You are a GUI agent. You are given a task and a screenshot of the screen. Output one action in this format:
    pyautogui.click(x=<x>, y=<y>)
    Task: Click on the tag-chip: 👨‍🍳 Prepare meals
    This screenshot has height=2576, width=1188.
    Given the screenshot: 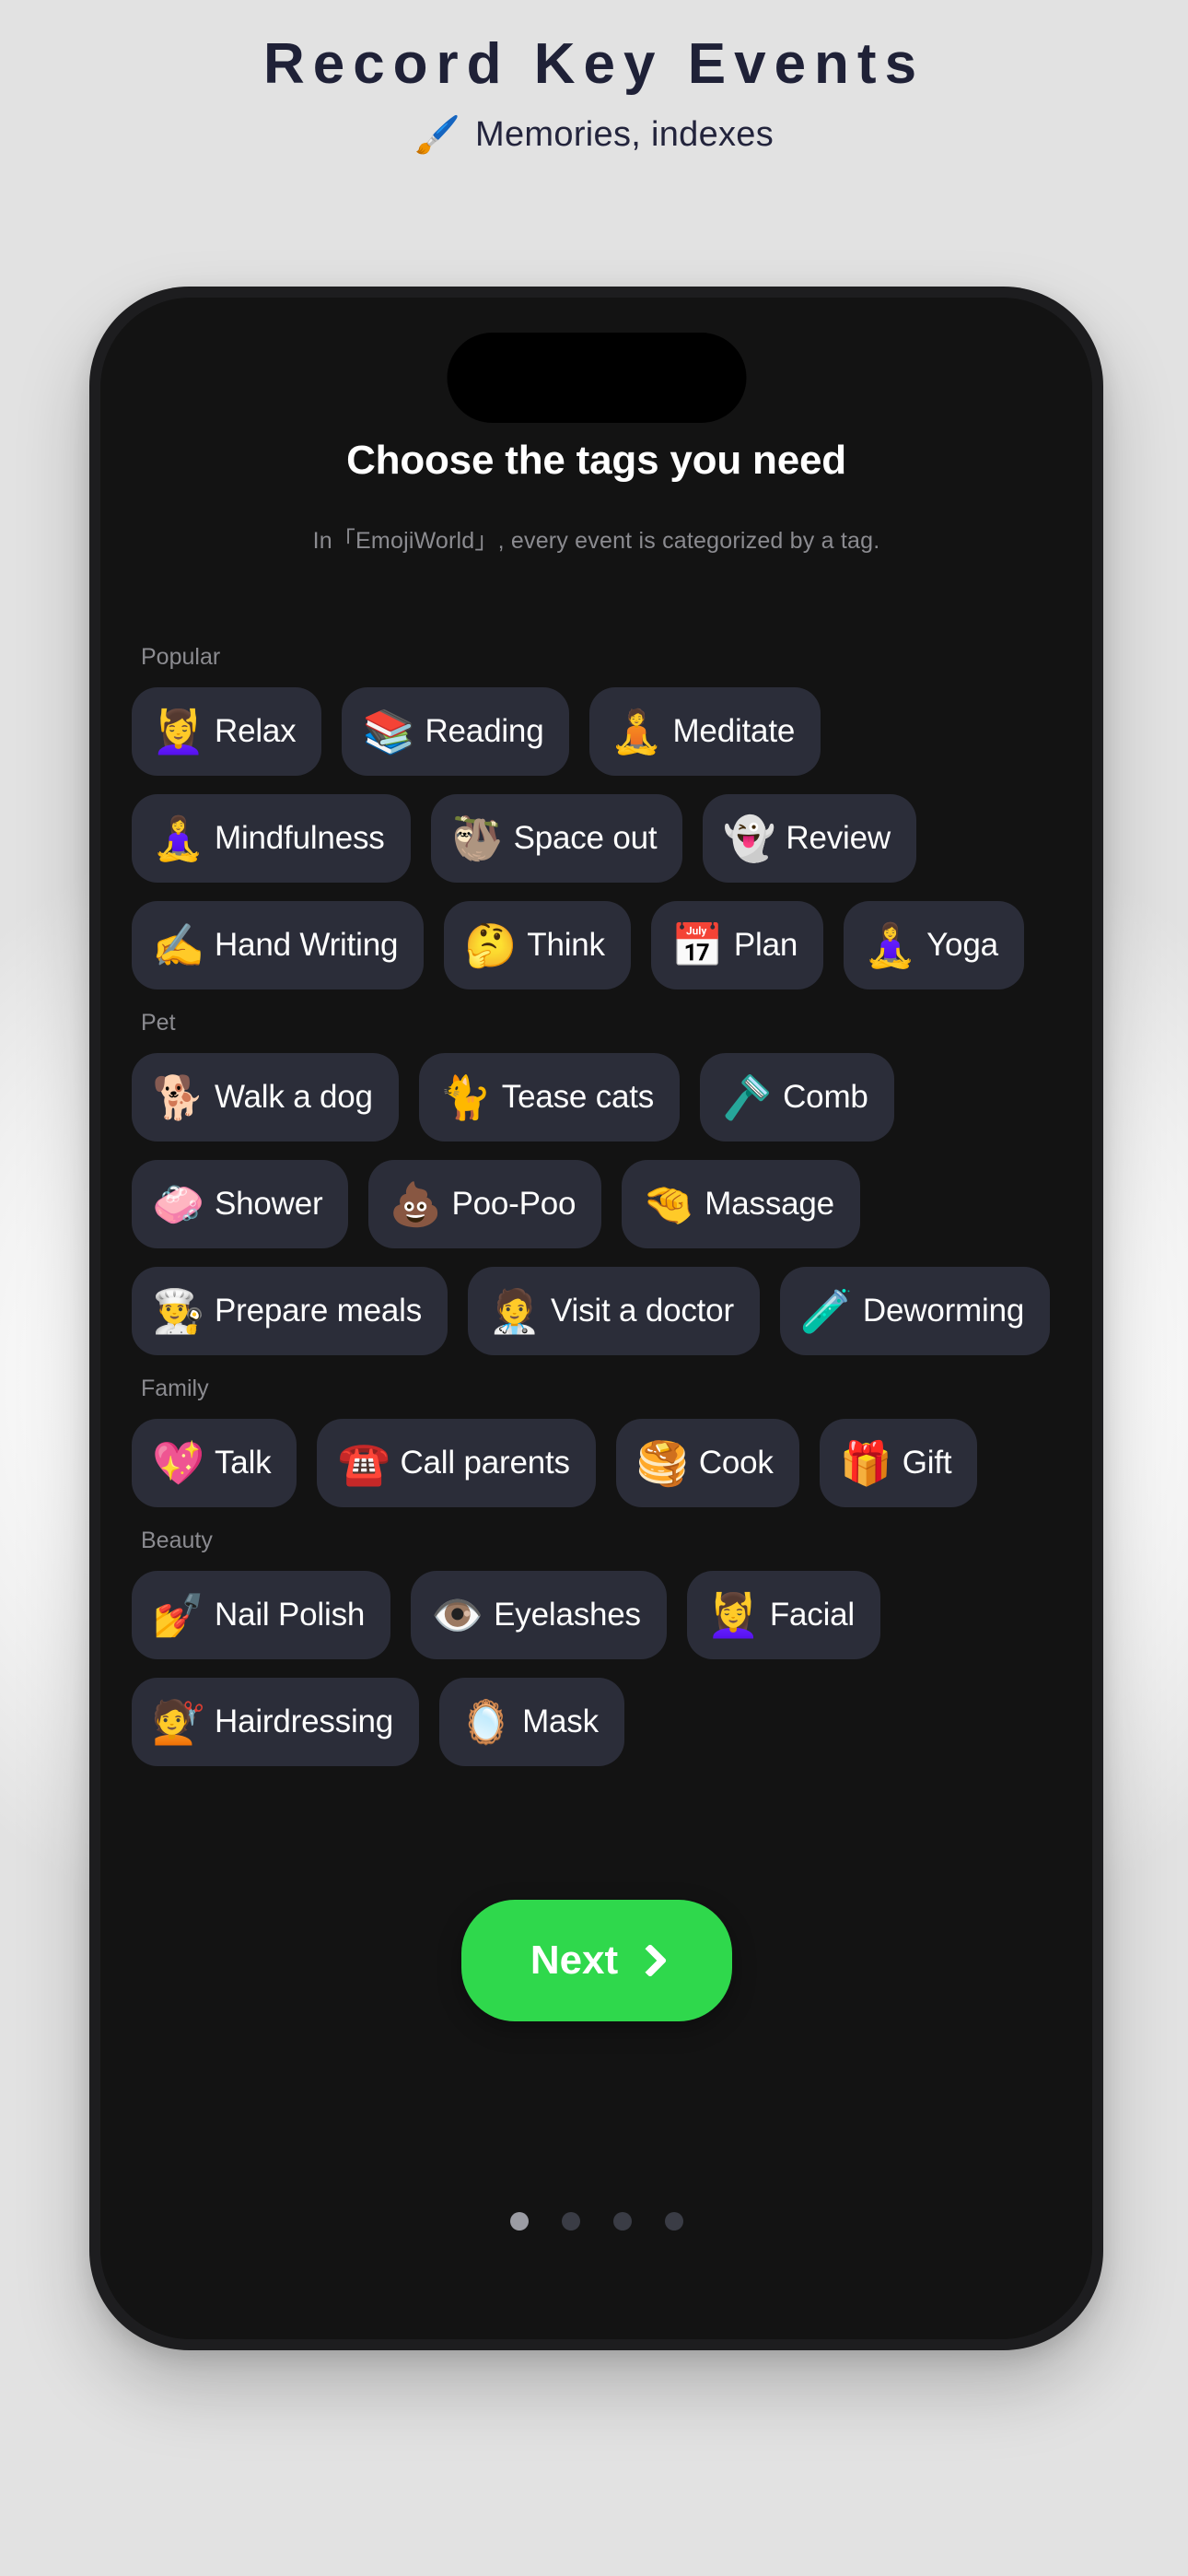 What is the action you would take?
    pyautogui.click(x=290, y=1311)
    